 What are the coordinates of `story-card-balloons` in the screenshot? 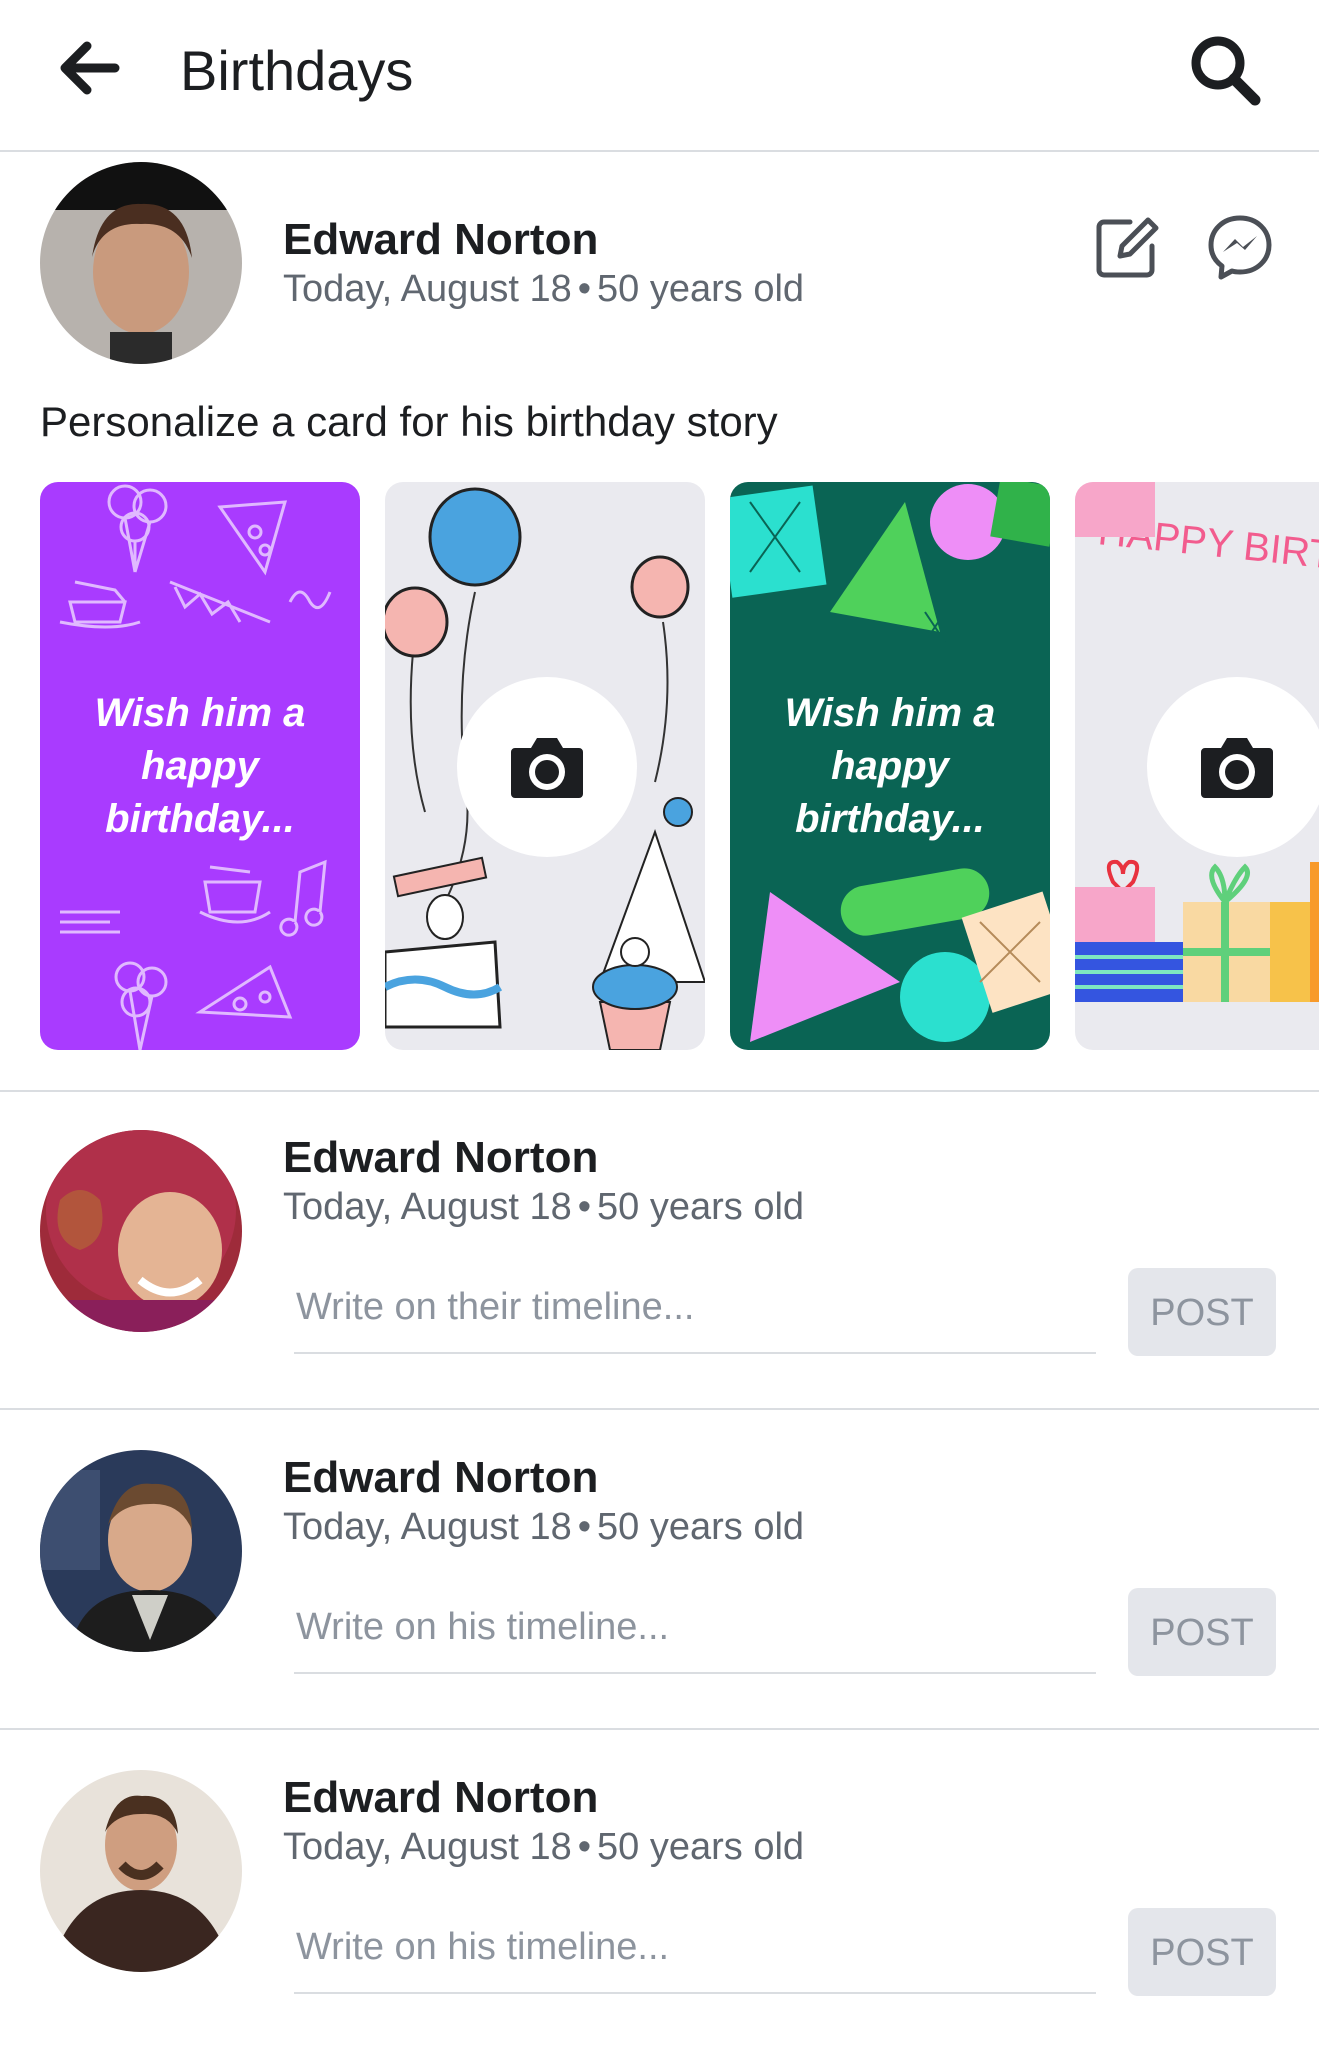 It's located at (545, 766).